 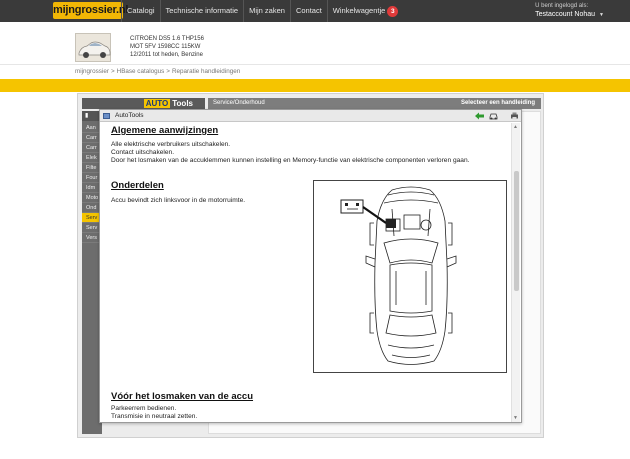 I want to click on text-line: Parkeerrem bedienen., so click(x=144, y=408).